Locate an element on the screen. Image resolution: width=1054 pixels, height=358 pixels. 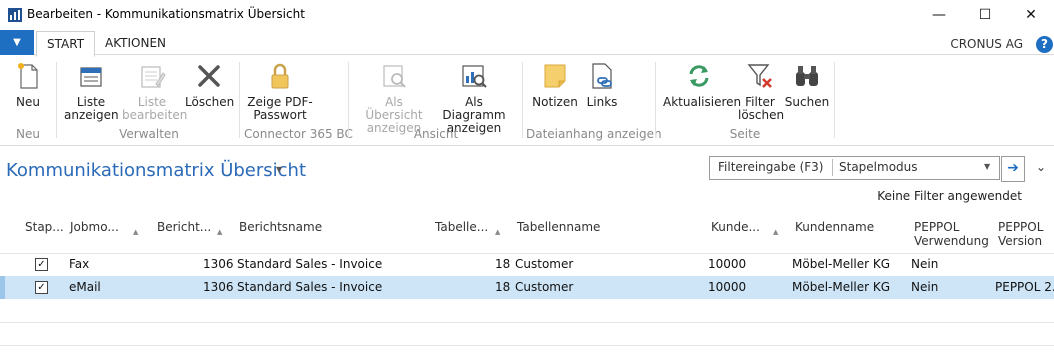
page-title: Kommunikationsmatrix Übersicht is located at coordinates (156, 170).